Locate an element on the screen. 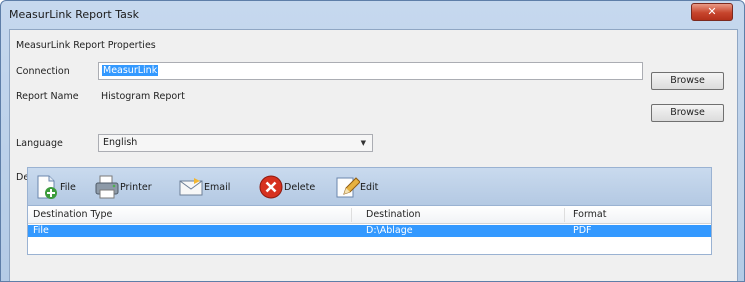 The width and height of the screenshot is (745, 282). edit-pencil-icon is located at coordinates (347, 187).